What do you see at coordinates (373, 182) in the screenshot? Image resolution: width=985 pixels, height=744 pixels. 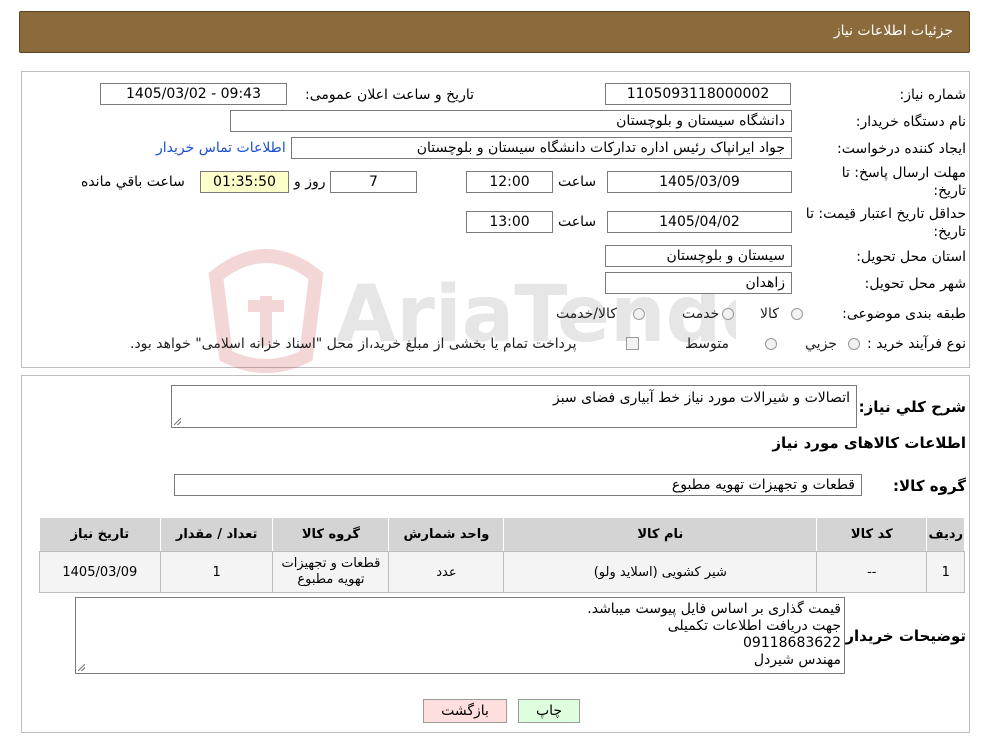 I see `days-field: 7` at bounding box center [373, 182].